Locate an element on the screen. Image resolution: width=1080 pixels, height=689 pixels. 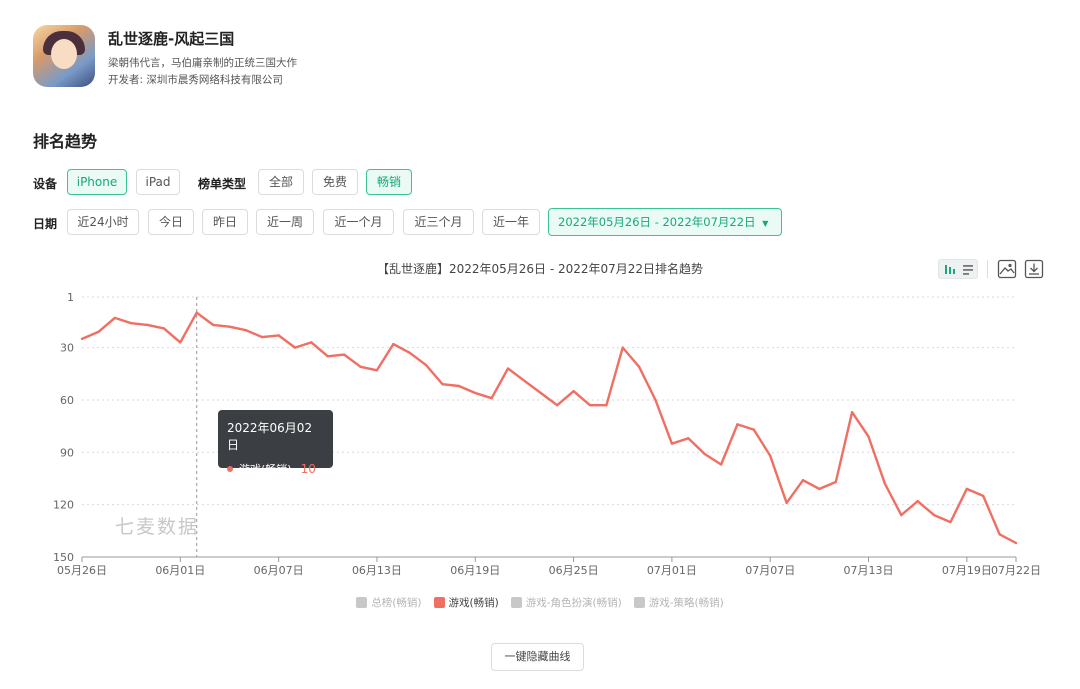
tooltip-series-name: 游戏(畅销) is located at coordinates (265, 469).